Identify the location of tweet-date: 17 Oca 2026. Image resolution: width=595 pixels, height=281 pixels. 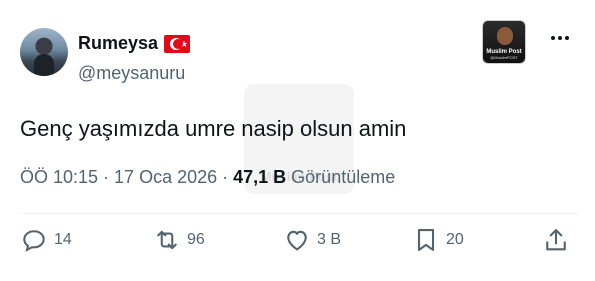
(165, 177).